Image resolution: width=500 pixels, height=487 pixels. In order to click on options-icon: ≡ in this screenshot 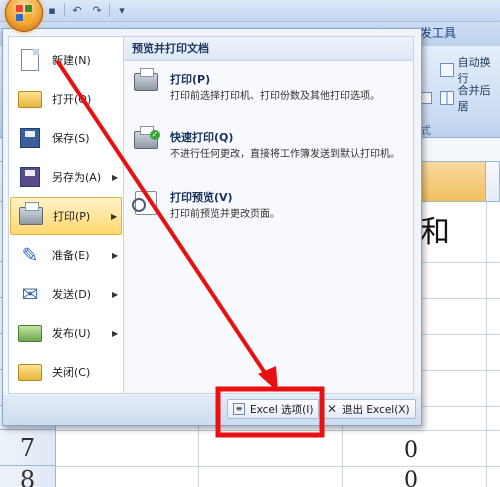, I will do `click(239, 409)`.